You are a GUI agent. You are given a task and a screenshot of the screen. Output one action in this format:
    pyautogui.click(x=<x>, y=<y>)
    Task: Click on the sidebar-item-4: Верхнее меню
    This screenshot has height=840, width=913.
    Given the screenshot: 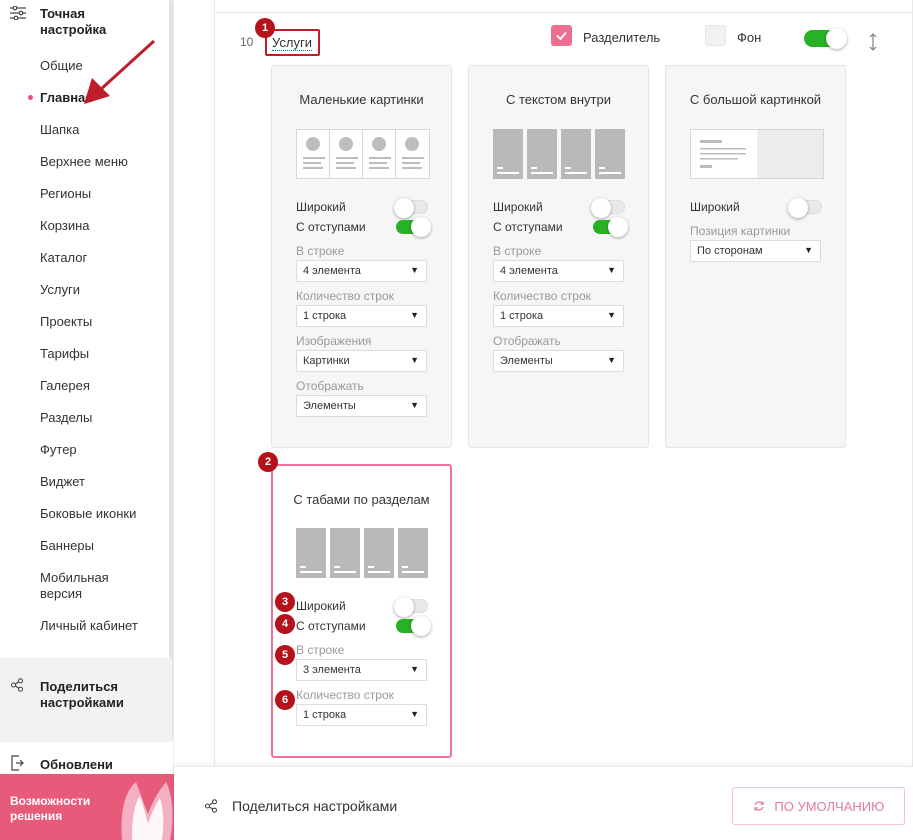 What is the action you would take?
    pyautogui.click(x=84, y=162)
    